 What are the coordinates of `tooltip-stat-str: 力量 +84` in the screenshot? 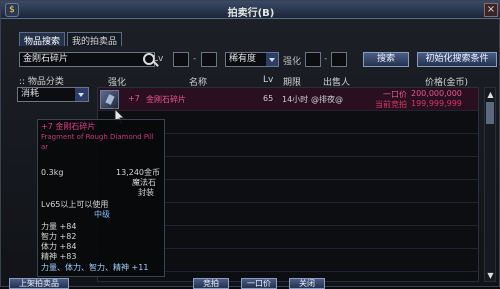 It's located at (59, 226).